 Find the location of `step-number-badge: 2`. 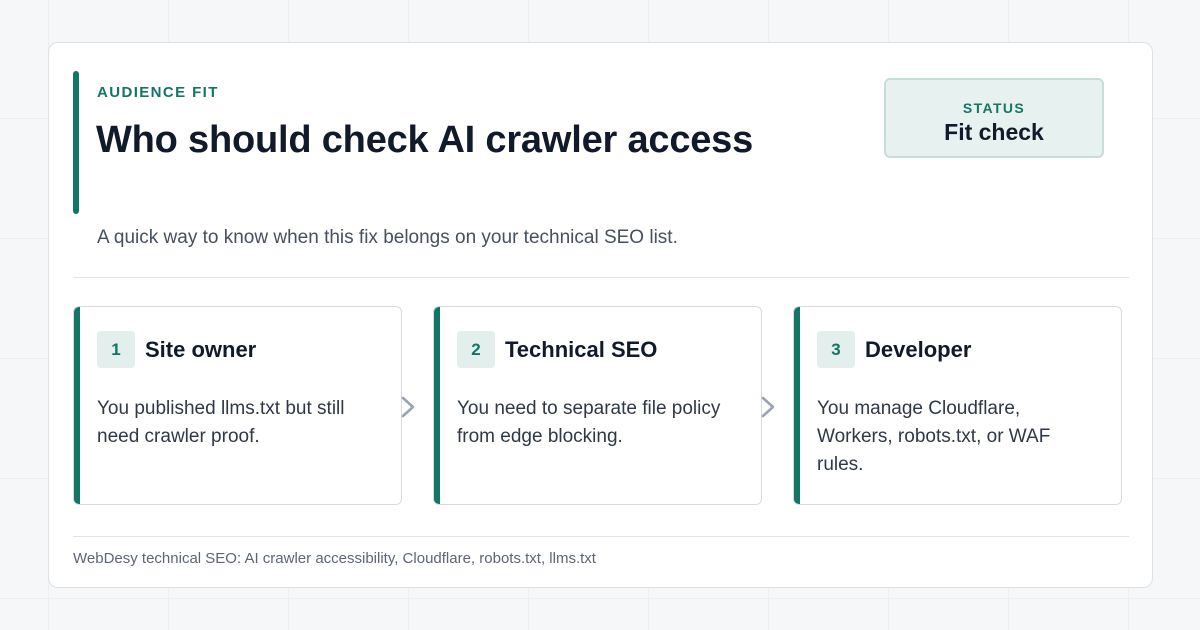

step-number-badge: 2 is located at coordinates (476, 349).